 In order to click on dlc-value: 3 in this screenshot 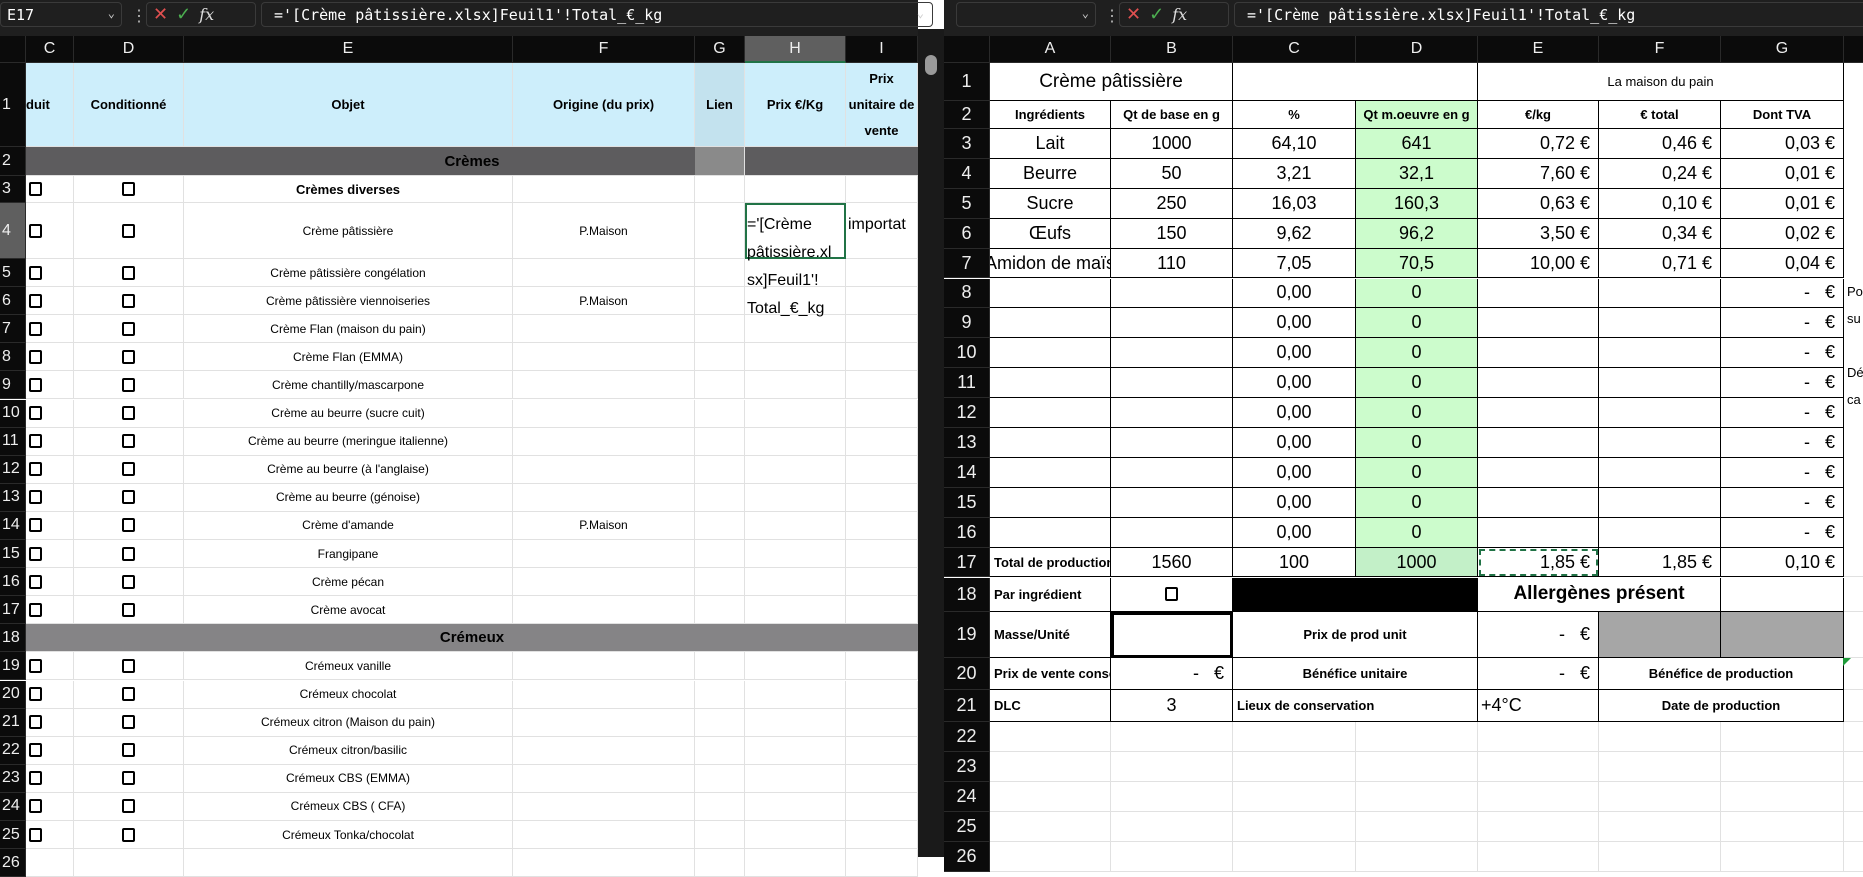, I will do `click(1172, 705)`.